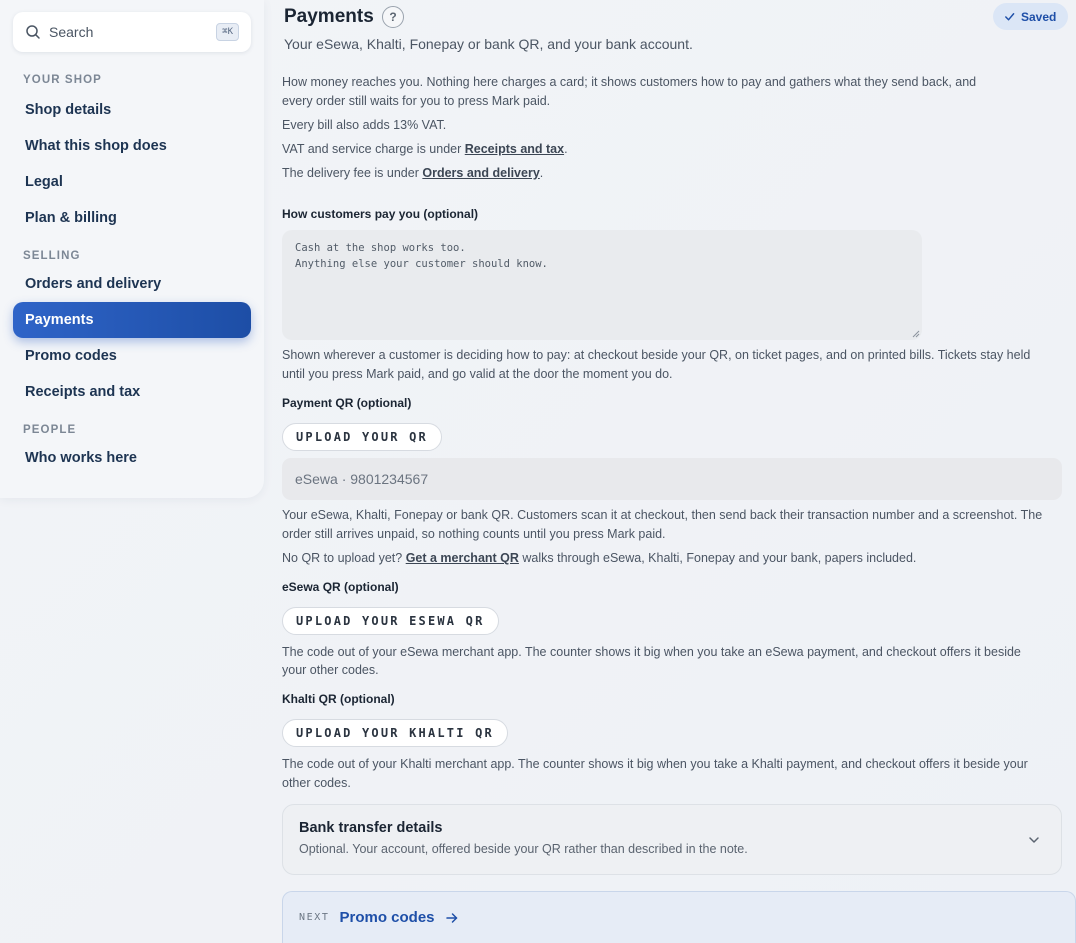 This screenshot has width=1076, height=943. What do you see at coordinates (364, 125) in the screenshot?
I see `vat-note: Every bill also adds 13% VAT.` at bounding box center [364, 125].